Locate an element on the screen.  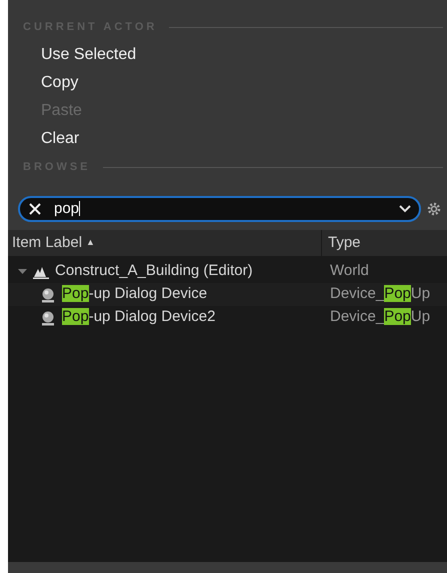
caret-down-icon is located at coordinates (22, 271).